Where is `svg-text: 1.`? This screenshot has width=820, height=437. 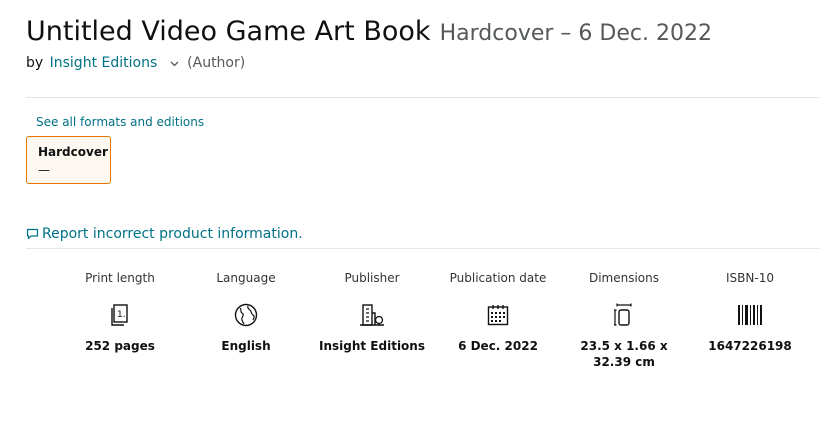
svg-text: 1. is located at coordinates (121, 315).